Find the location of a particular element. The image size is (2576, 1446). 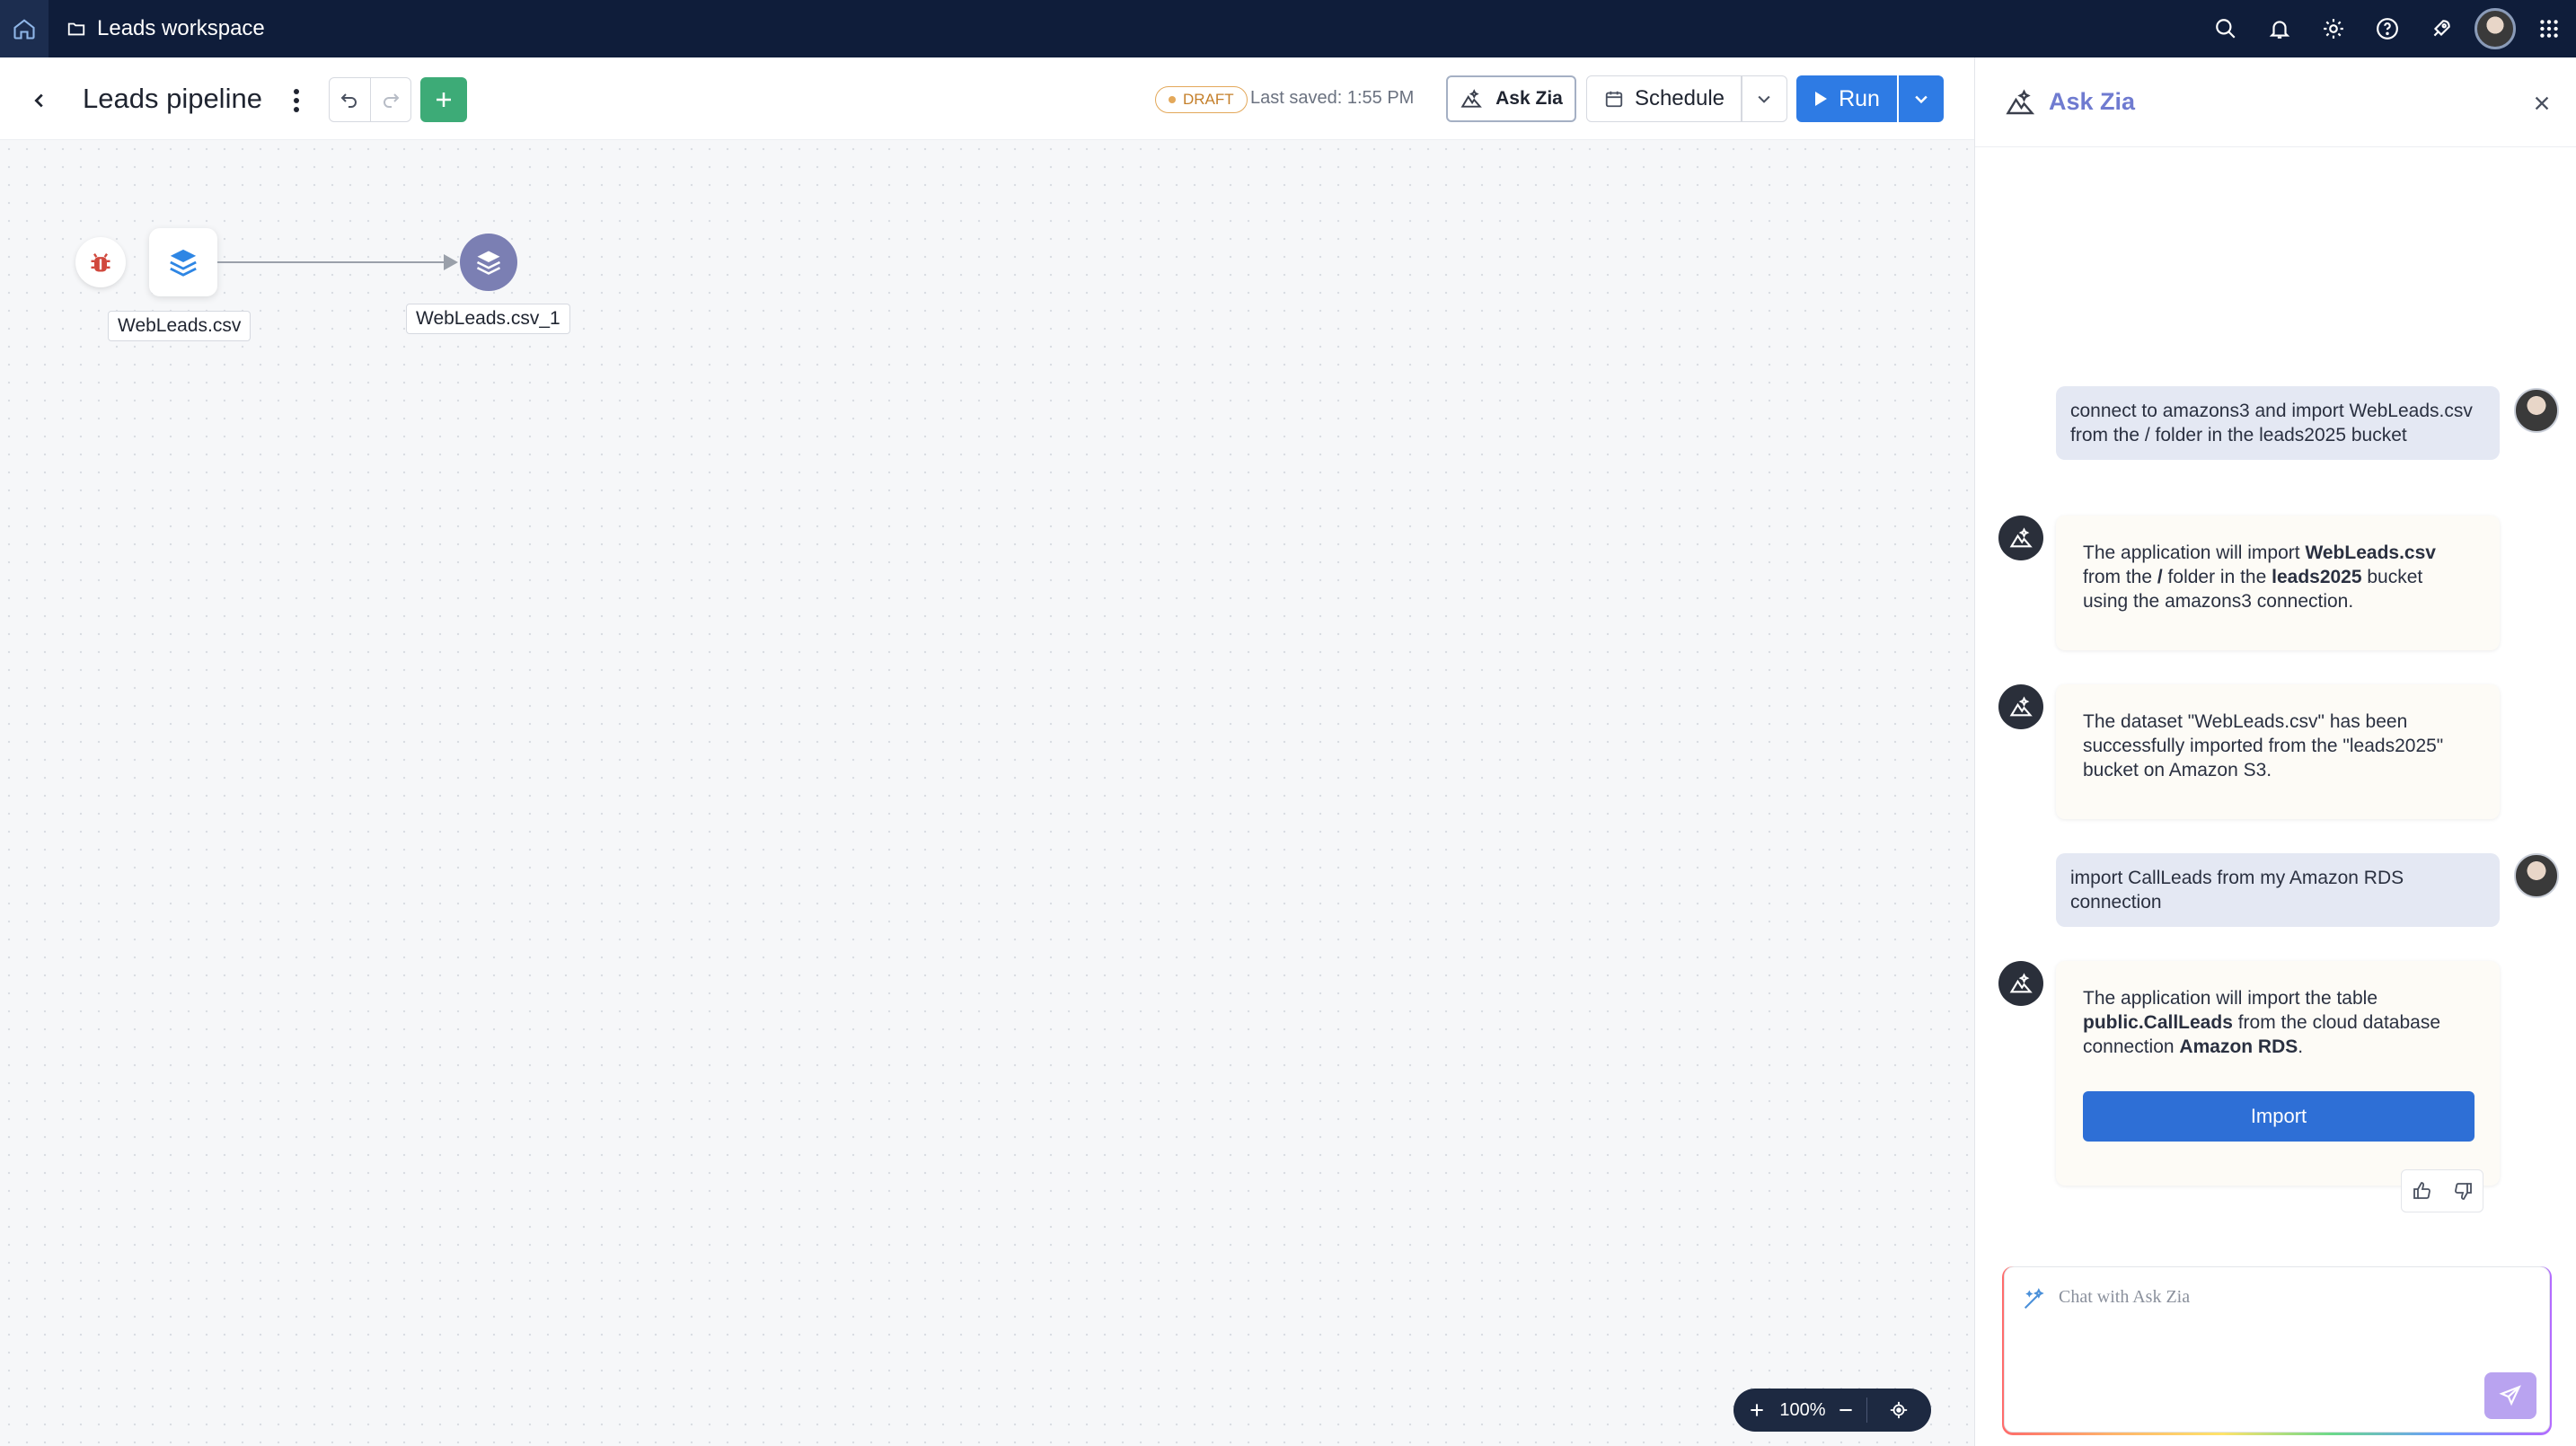

zoom-out-button is located at coordinates (1845, 1410).